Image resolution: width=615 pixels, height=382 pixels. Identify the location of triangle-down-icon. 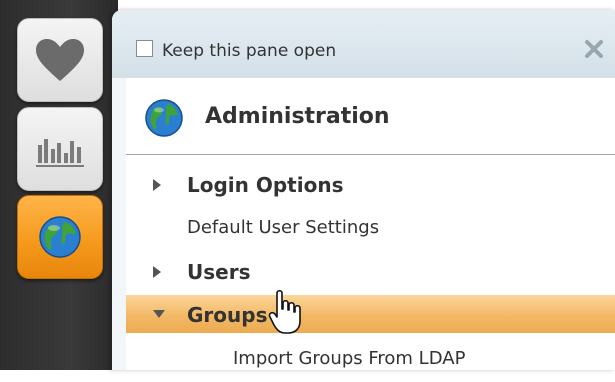
(159, 314).